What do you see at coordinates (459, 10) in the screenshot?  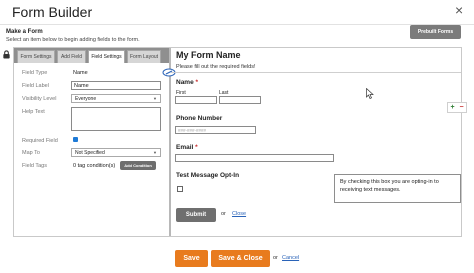 I see `close-icon: ×` at bounding box center [459, 10].